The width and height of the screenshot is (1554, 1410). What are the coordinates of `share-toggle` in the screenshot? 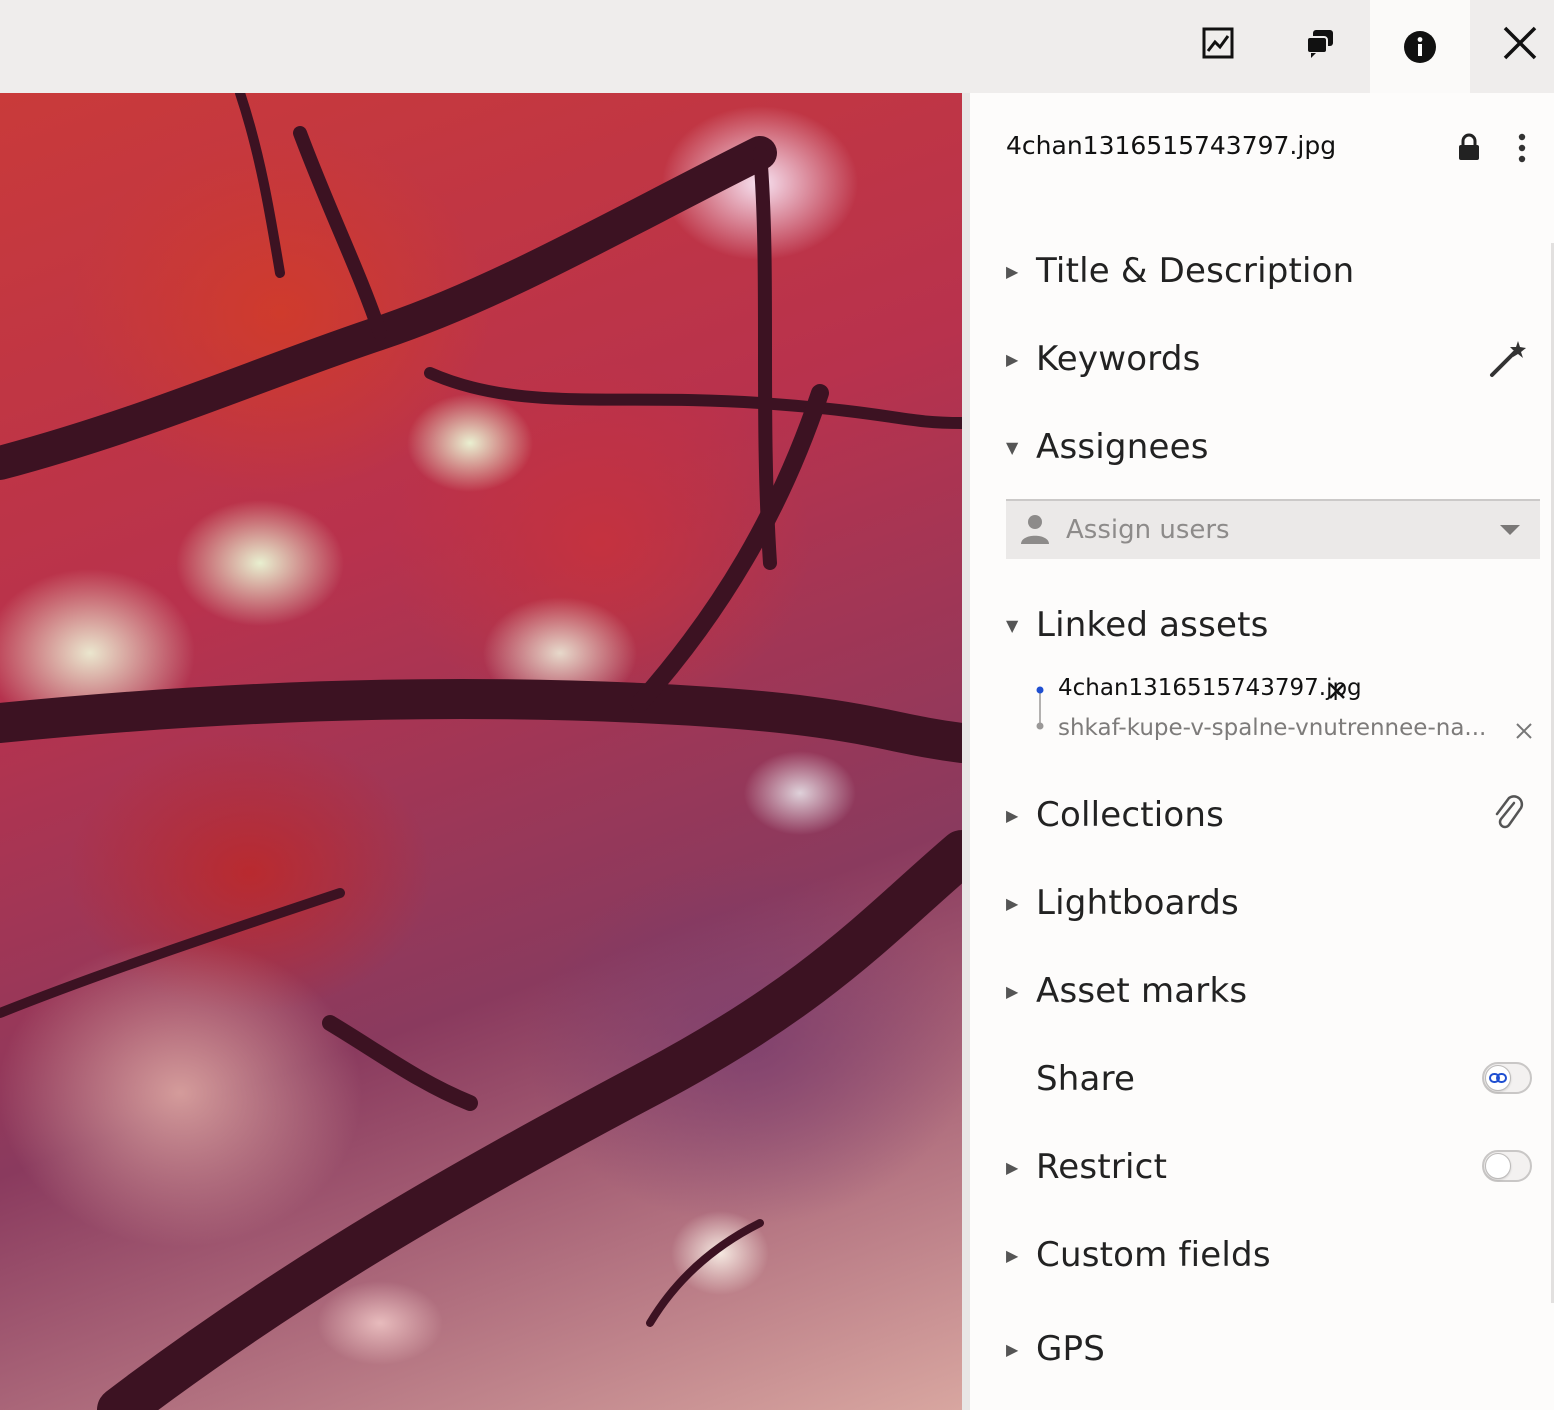 It's located at (1507, 1078).